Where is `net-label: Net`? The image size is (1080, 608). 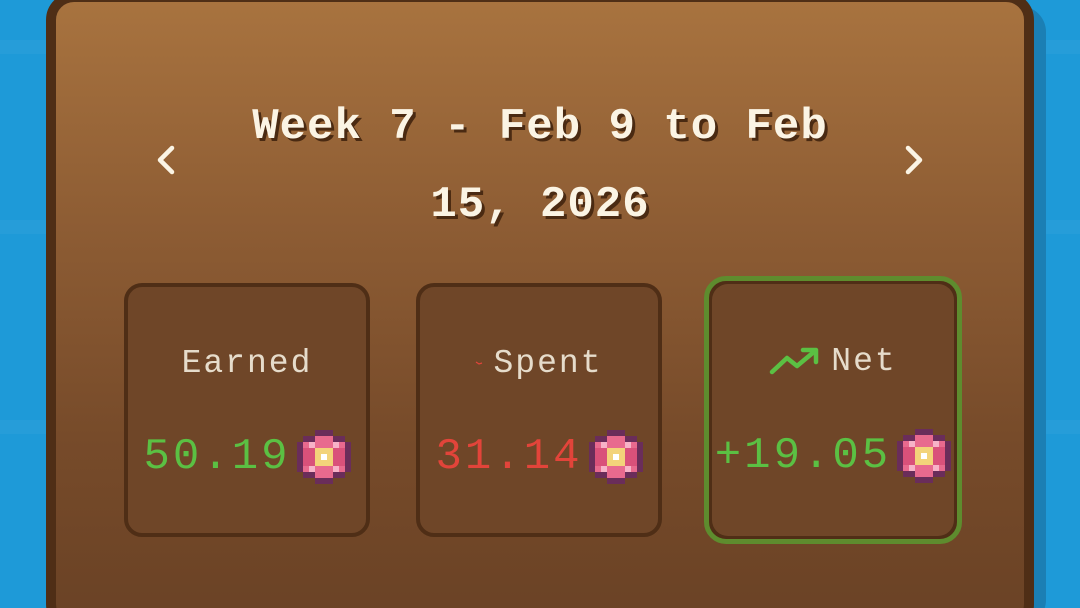 net-label: Net is located at coordinates (864, 361).